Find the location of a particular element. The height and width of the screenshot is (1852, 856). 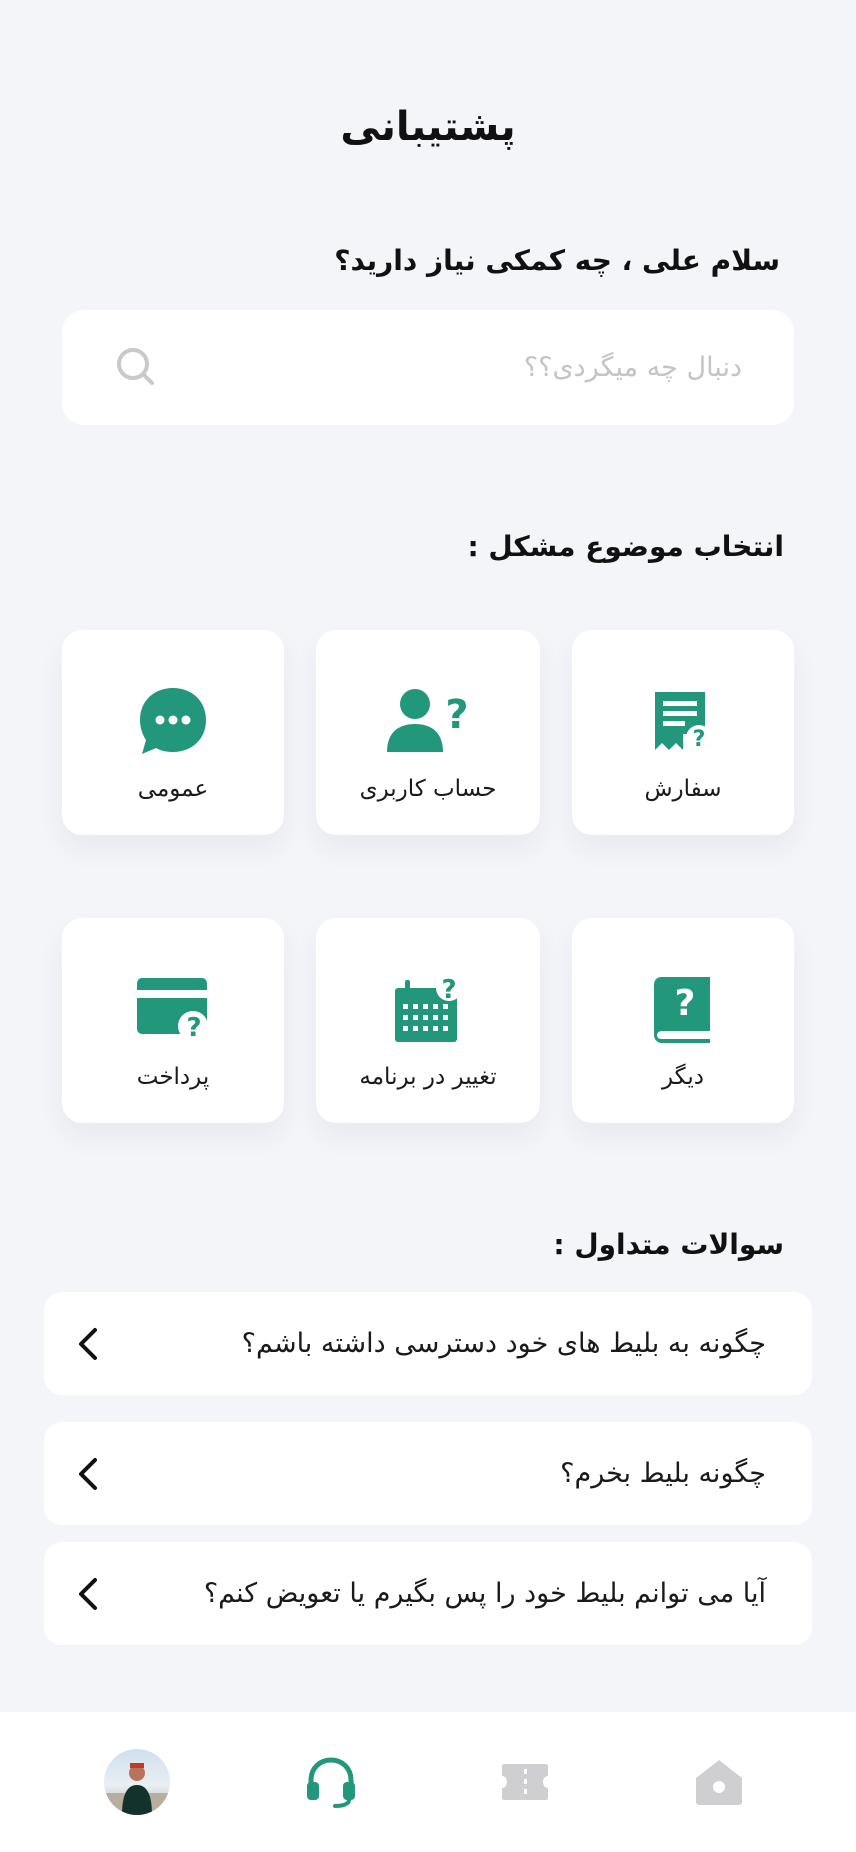

topic-label: عمومی is located at coordinates (173, 789).